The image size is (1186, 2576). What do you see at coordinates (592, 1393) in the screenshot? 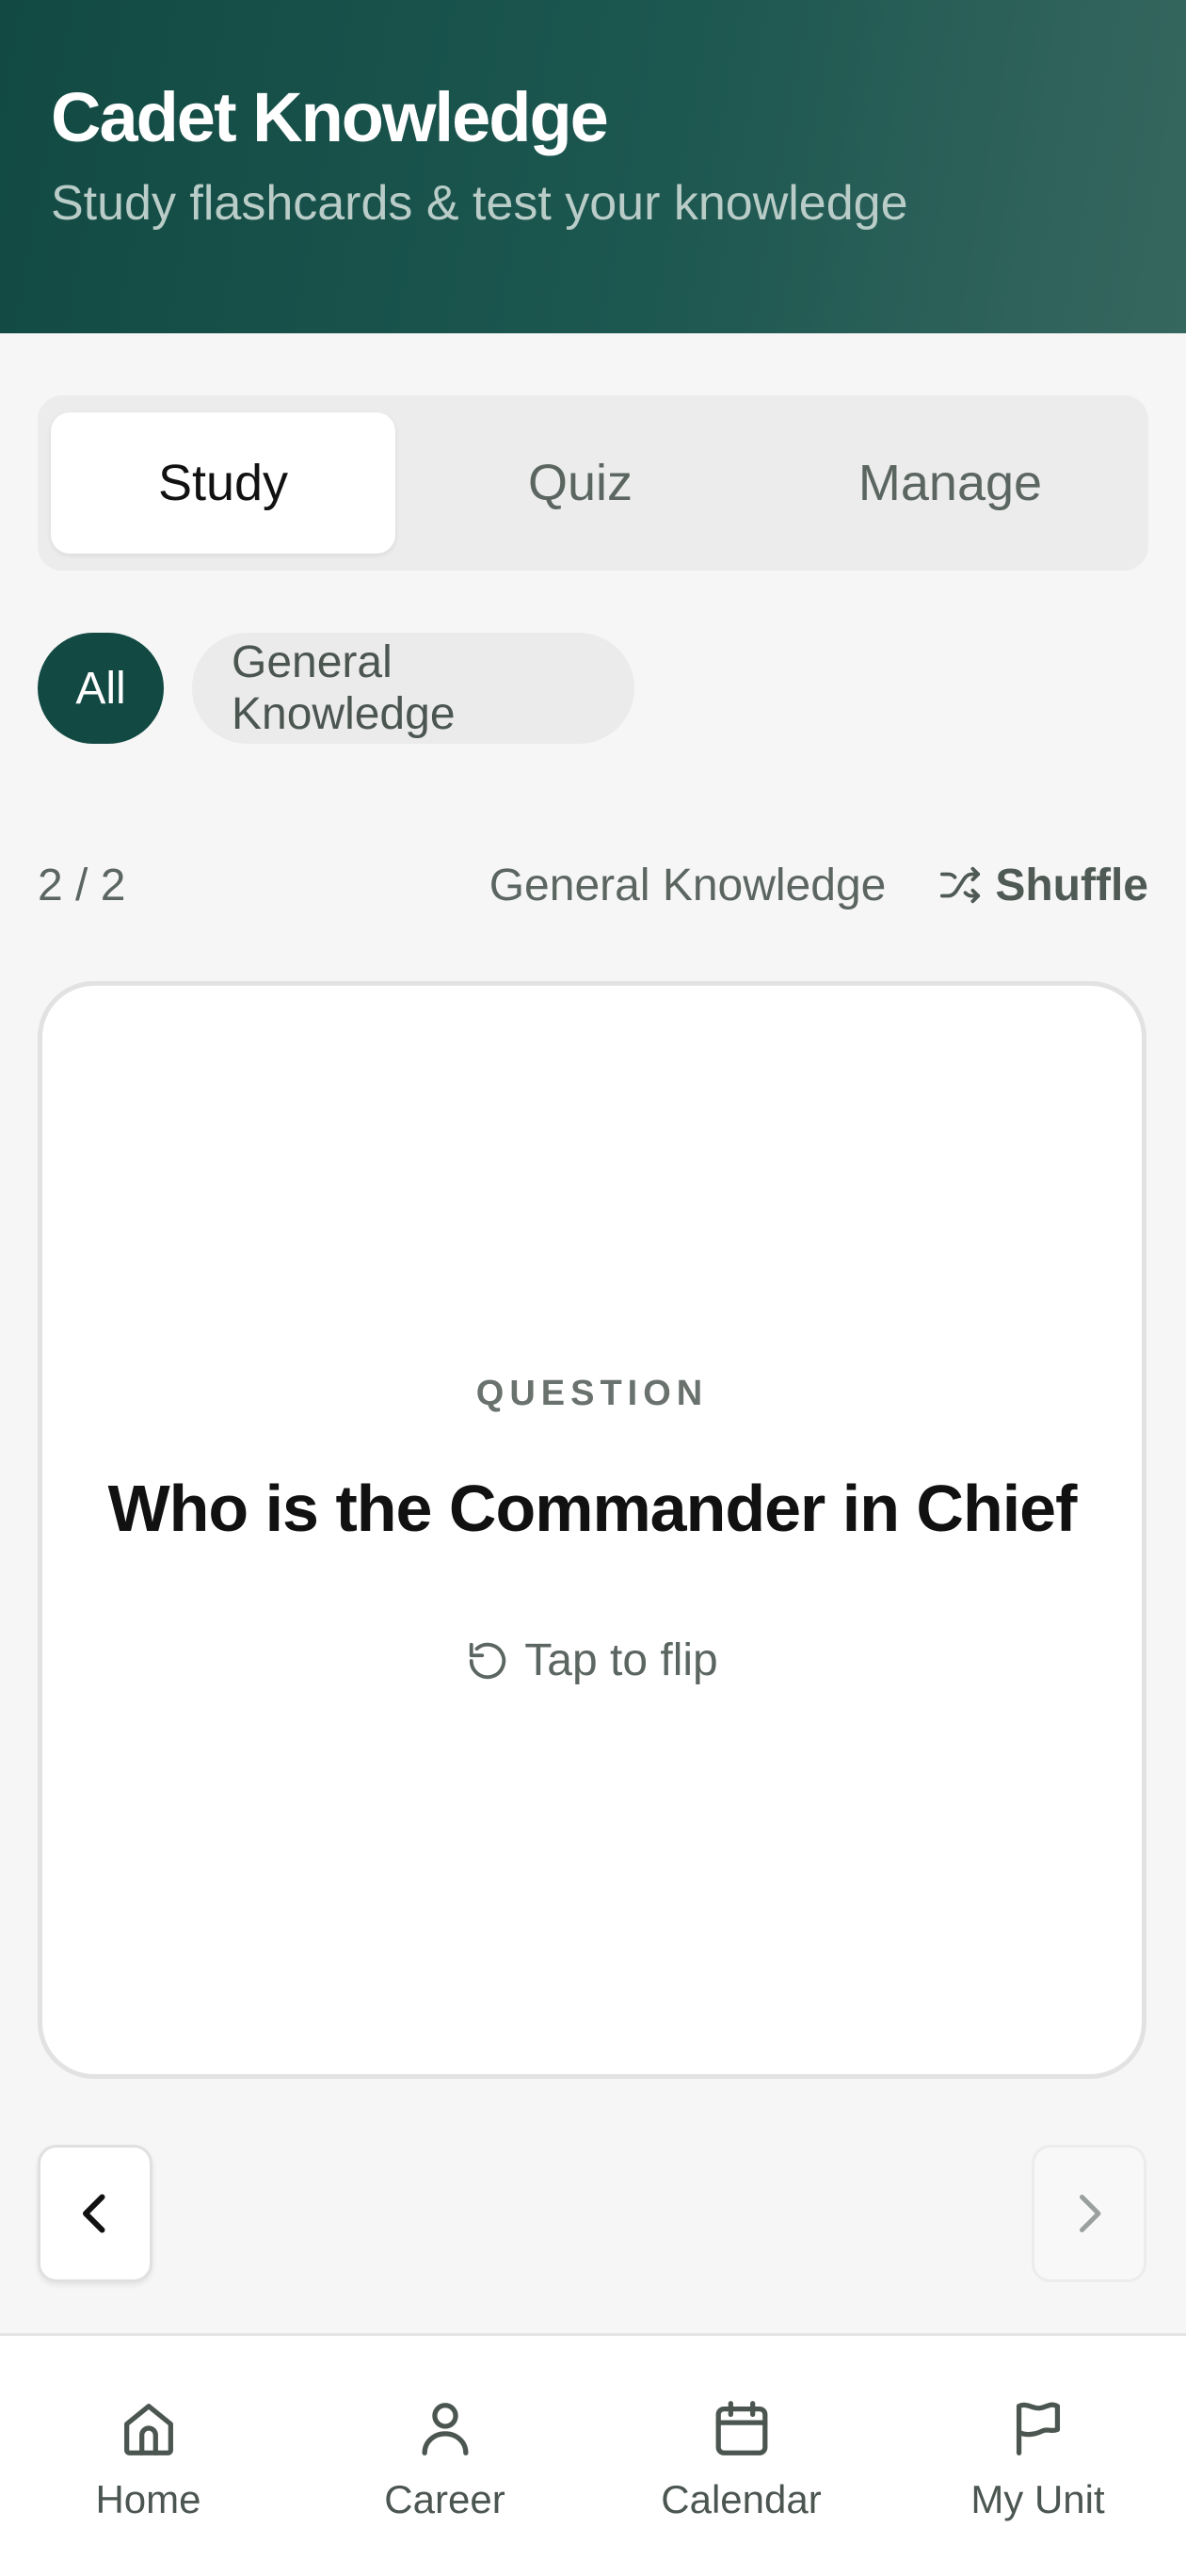
I see `card-side-label: QUESTION` at bounding box center [592, 1393].